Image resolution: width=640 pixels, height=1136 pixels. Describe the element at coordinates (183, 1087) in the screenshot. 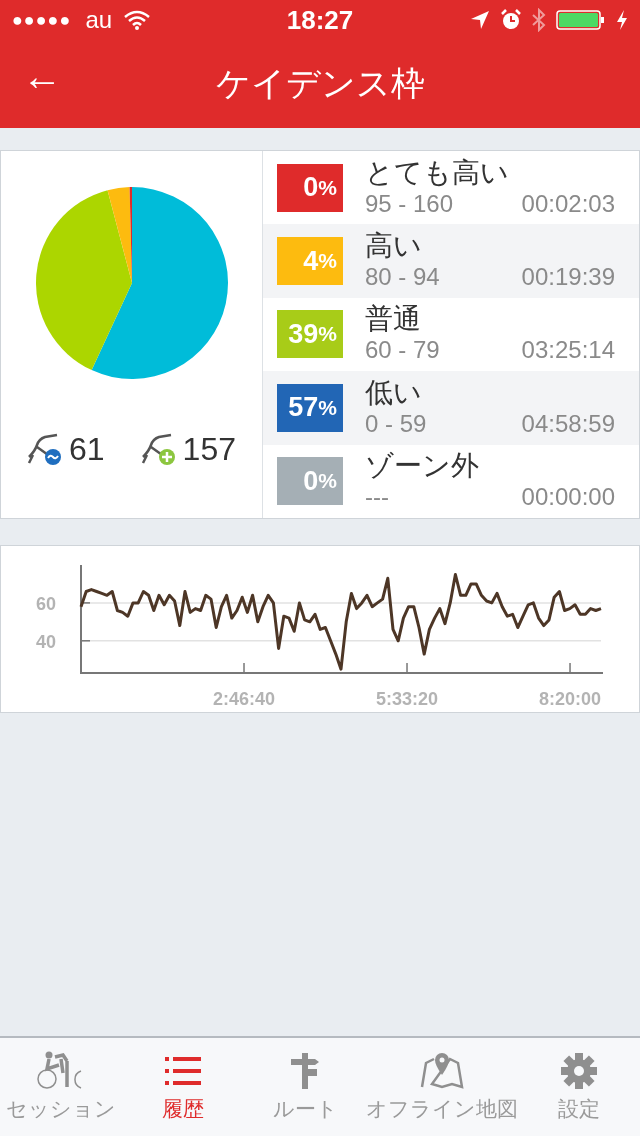

I see `tab-bar-item: 履歴` at that location.